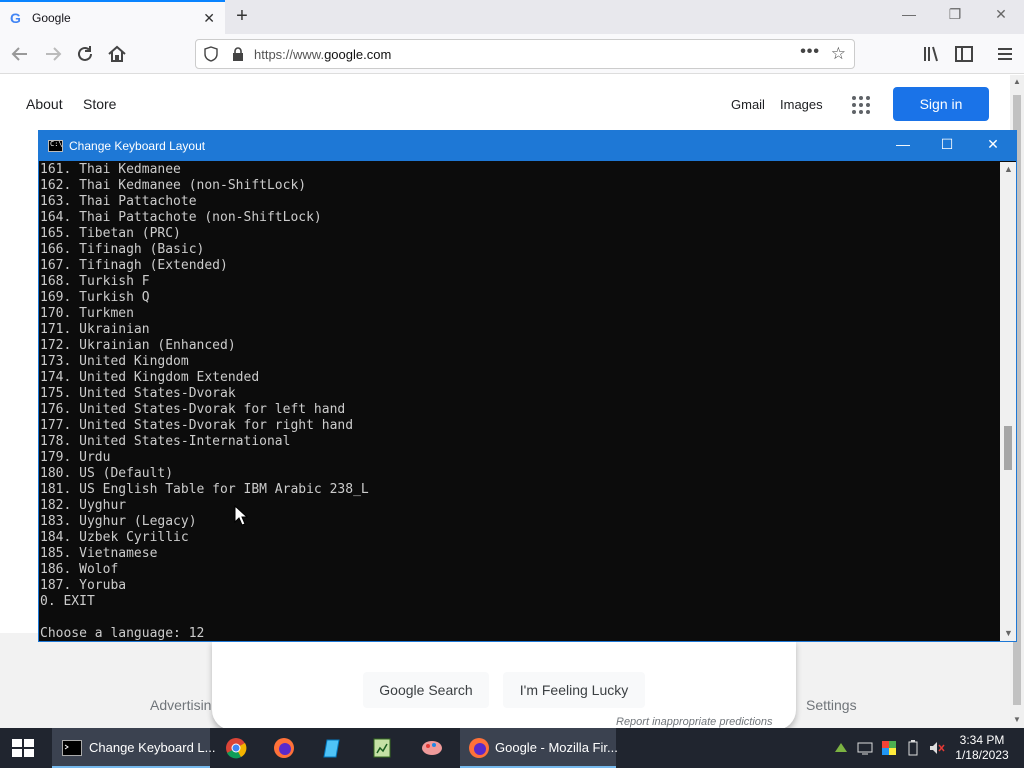 This screenshot has height=768, width=1024. I want to click on sidebar-icon, so click(964, 54).